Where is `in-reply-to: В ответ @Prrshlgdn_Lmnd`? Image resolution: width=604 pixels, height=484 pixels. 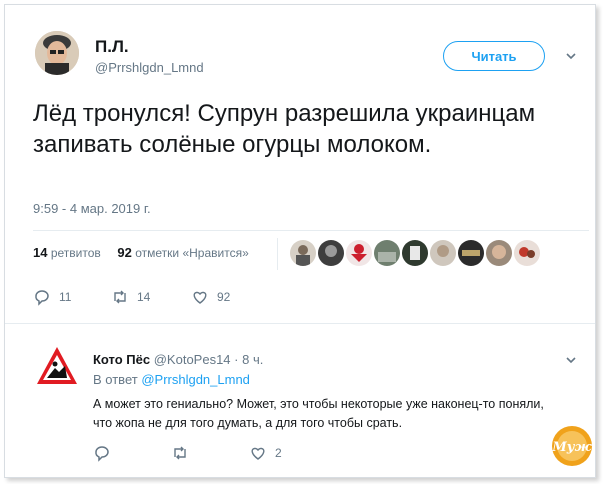 in-reply-to: В ответ @Prrshlgdn_Lmnd is located at coordinates (171, 379).